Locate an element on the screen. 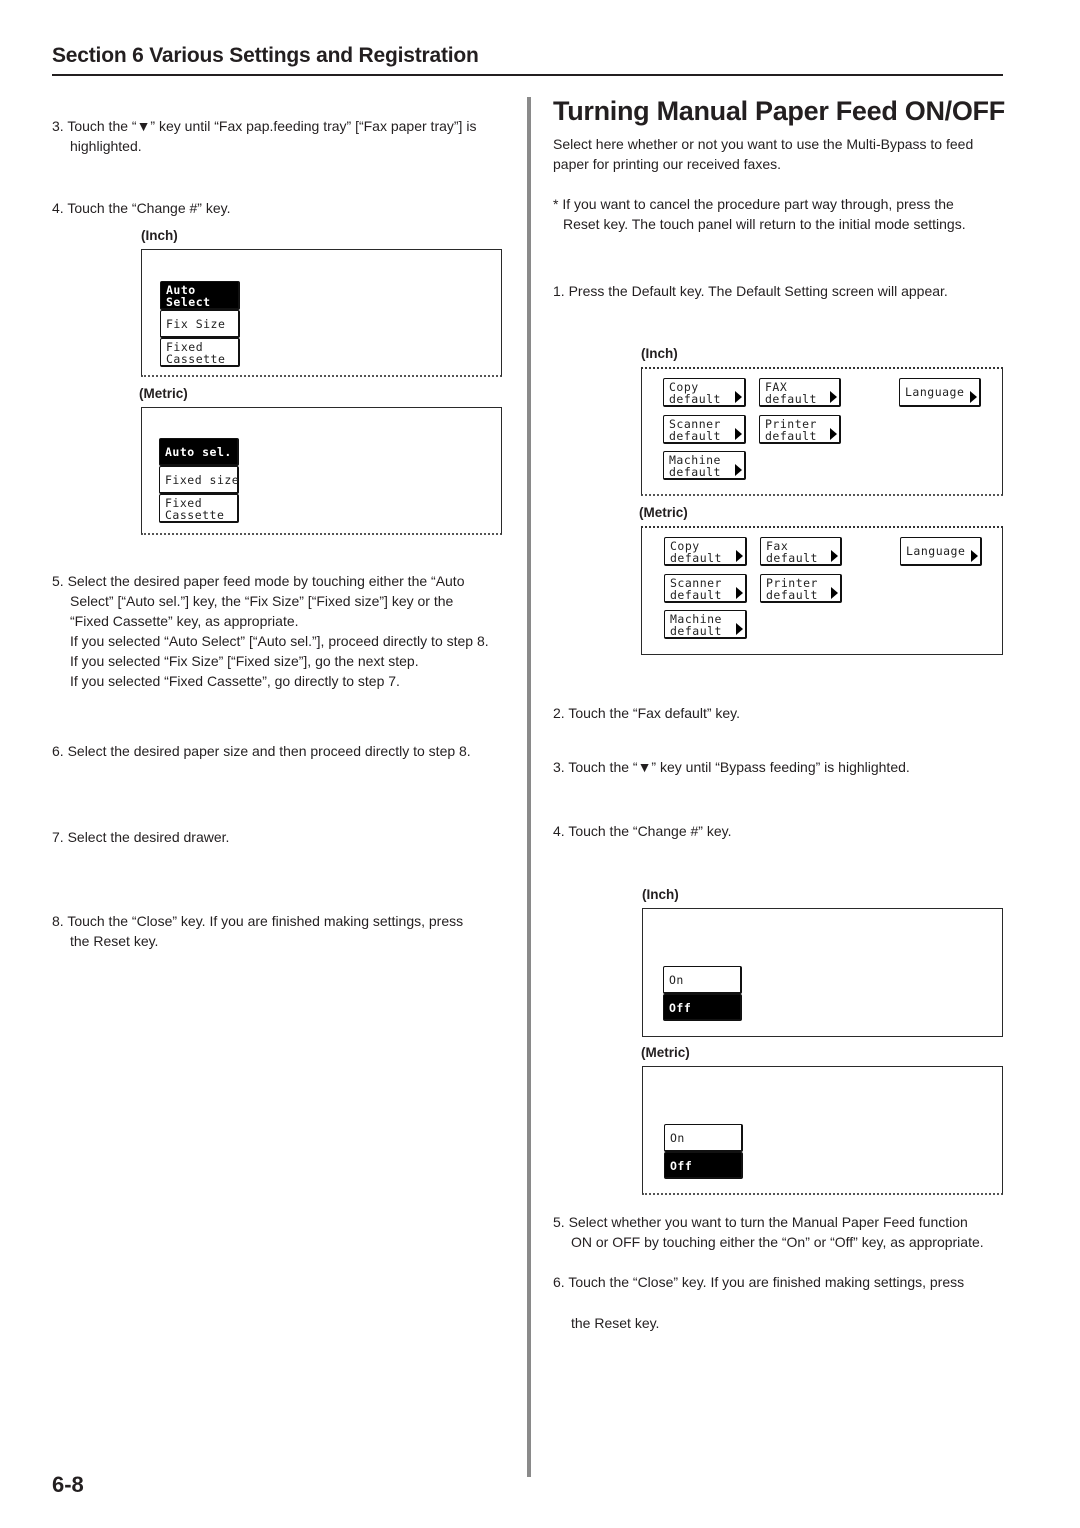 This screenshot has width=1080, height=1528. header-rule is located at coordinates (527, 75).